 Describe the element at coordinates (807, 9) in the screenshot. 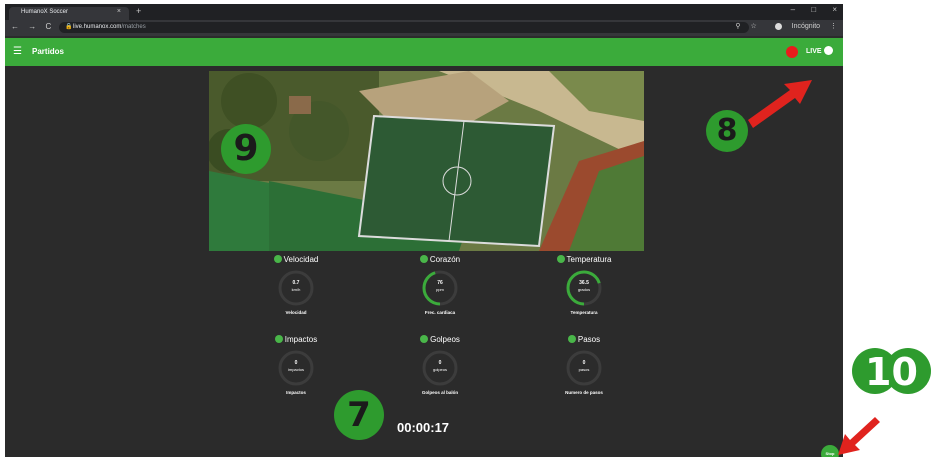

I see `window-controls: – □ ×` at that location.